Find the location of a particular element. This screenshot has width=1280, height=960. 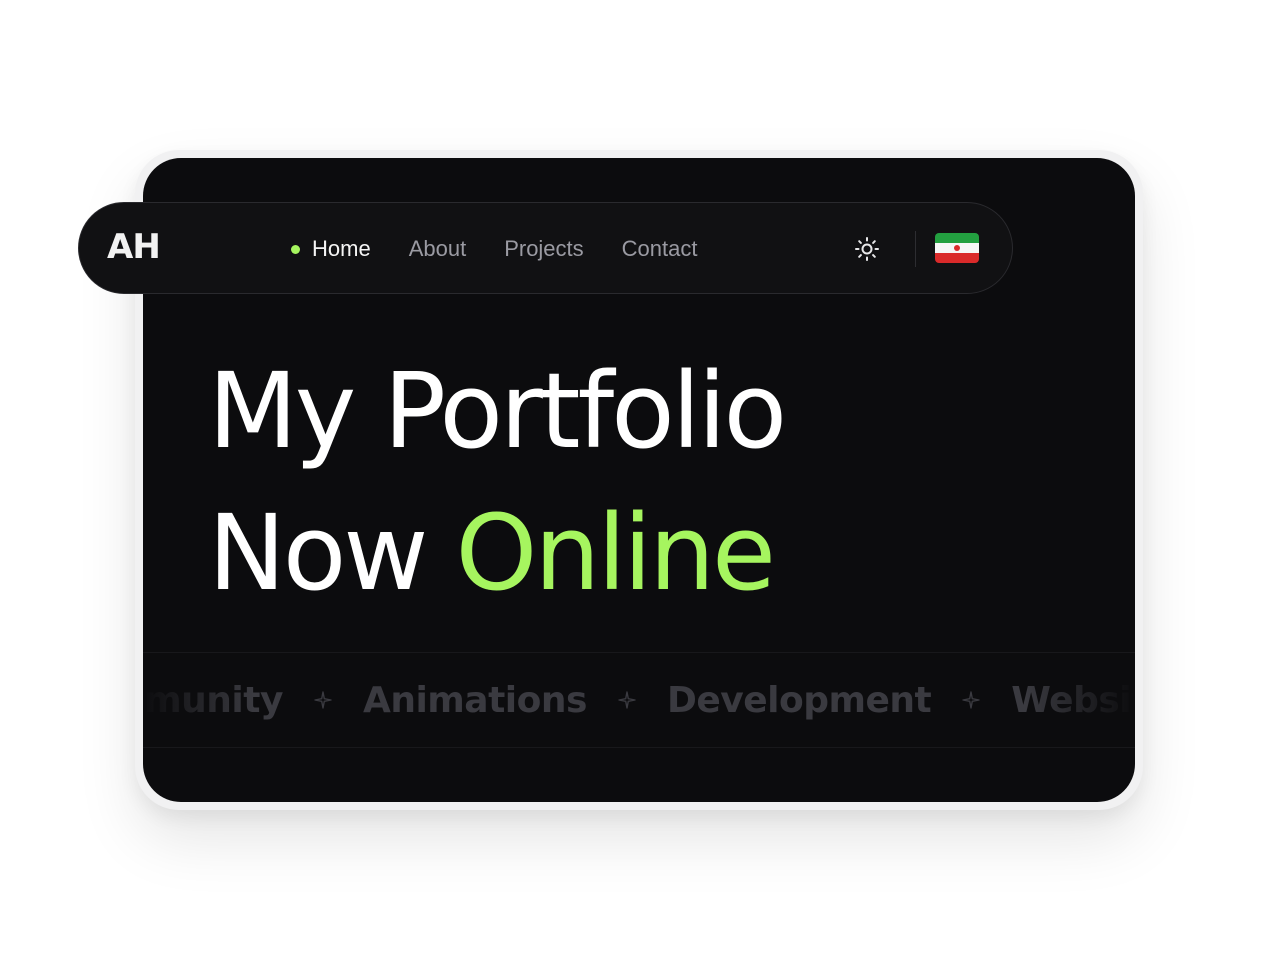

navbar: AH Home About Projects Contact is located at coordinates (545, 248).